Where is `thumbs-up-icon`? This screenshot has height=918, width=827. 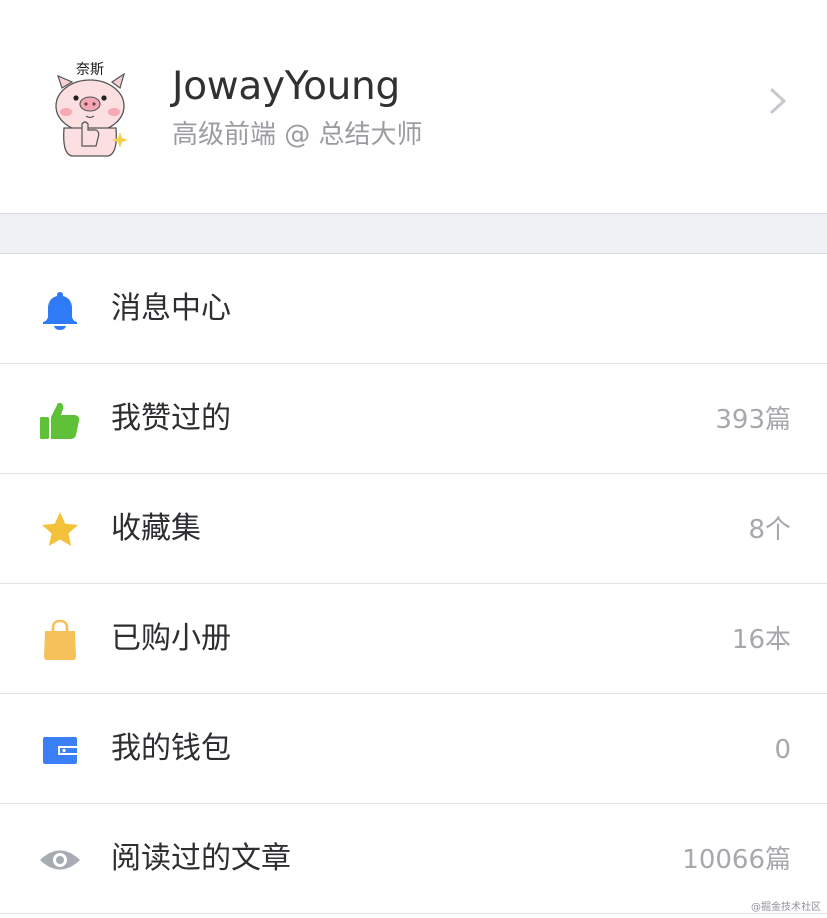
thumbs-up-icon is located at coordinates (60, 420).